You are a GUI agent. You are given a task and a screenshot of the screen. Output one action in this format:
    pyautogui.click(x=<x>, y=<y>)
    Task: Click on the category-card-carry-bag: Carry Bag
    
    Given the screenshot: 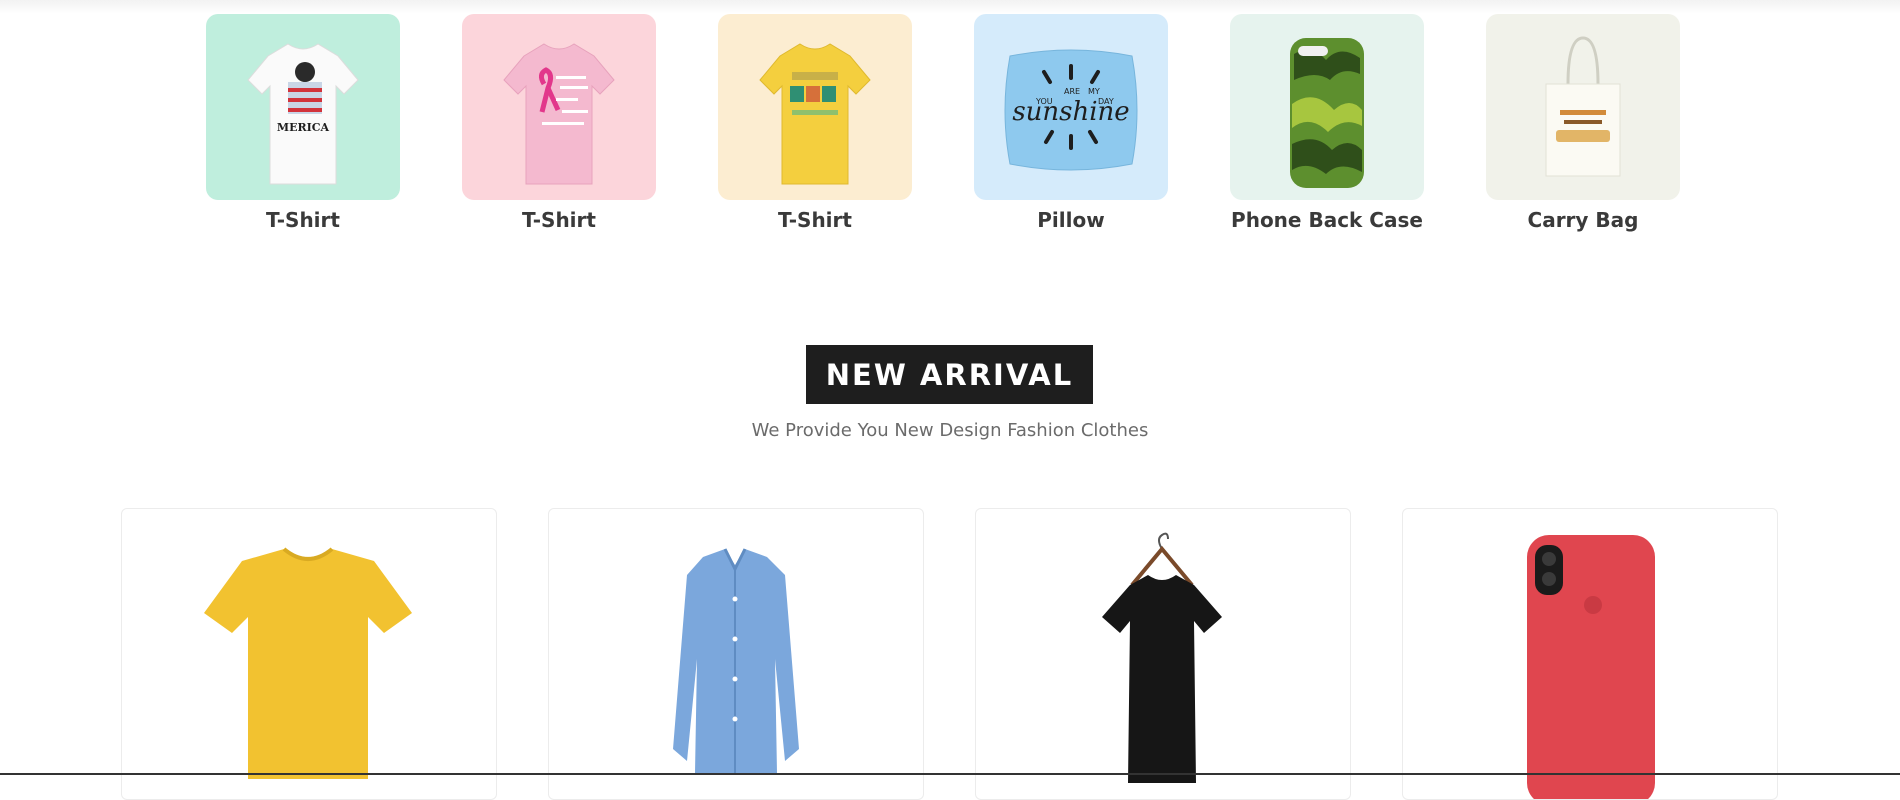 What is the action you would take?
    pyautogui.click(x=1583, y=123)
    